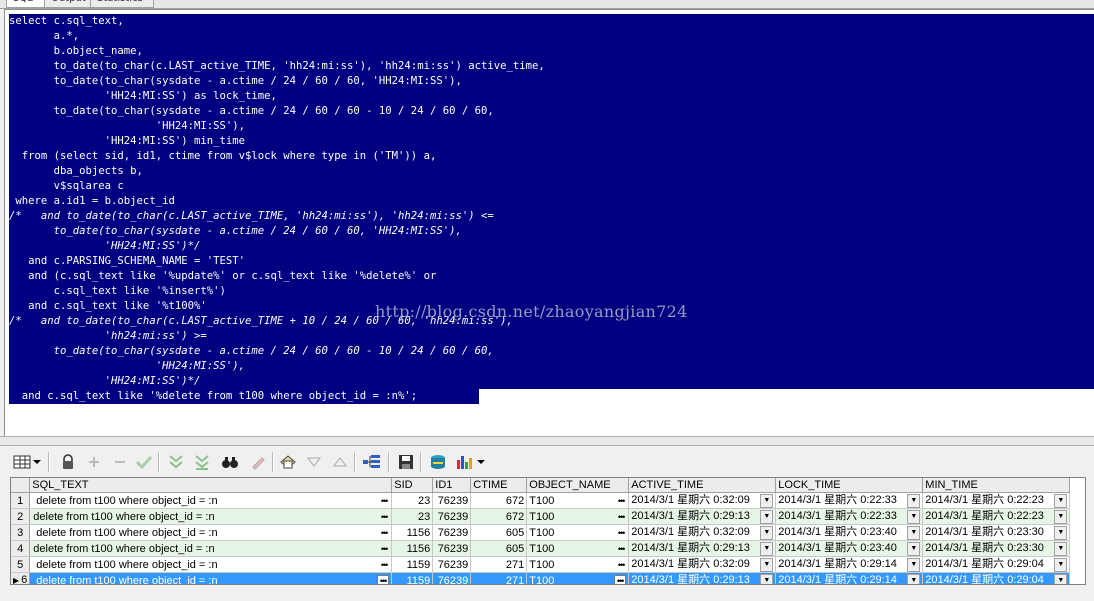 The image size is (1094, 601). Describe the element at coordinates (202, 462) in the screenshot. I see `fetch-all-icon` at that location.